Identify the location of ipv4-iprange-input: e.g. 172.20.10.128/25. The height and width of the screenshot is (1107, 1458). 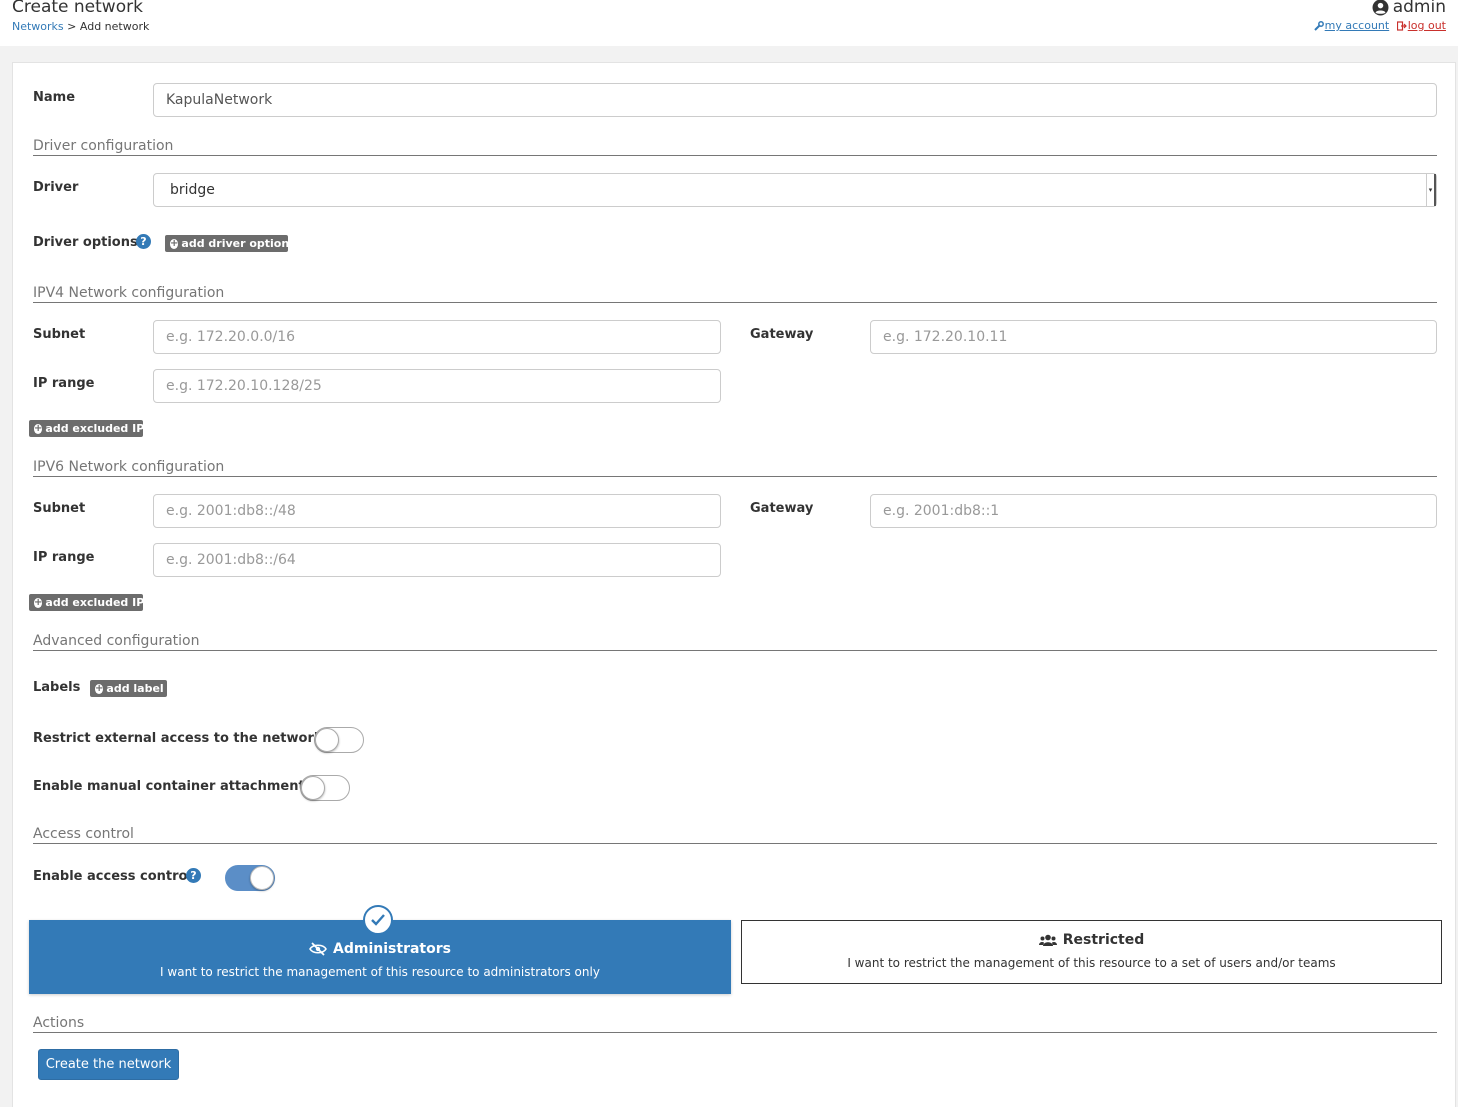
(437, 386).